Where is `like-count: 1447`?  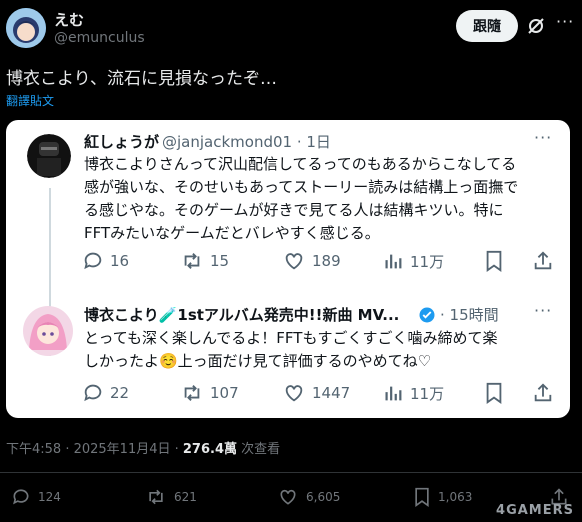
like-count: 1447 is located at coordinates (331, 393).